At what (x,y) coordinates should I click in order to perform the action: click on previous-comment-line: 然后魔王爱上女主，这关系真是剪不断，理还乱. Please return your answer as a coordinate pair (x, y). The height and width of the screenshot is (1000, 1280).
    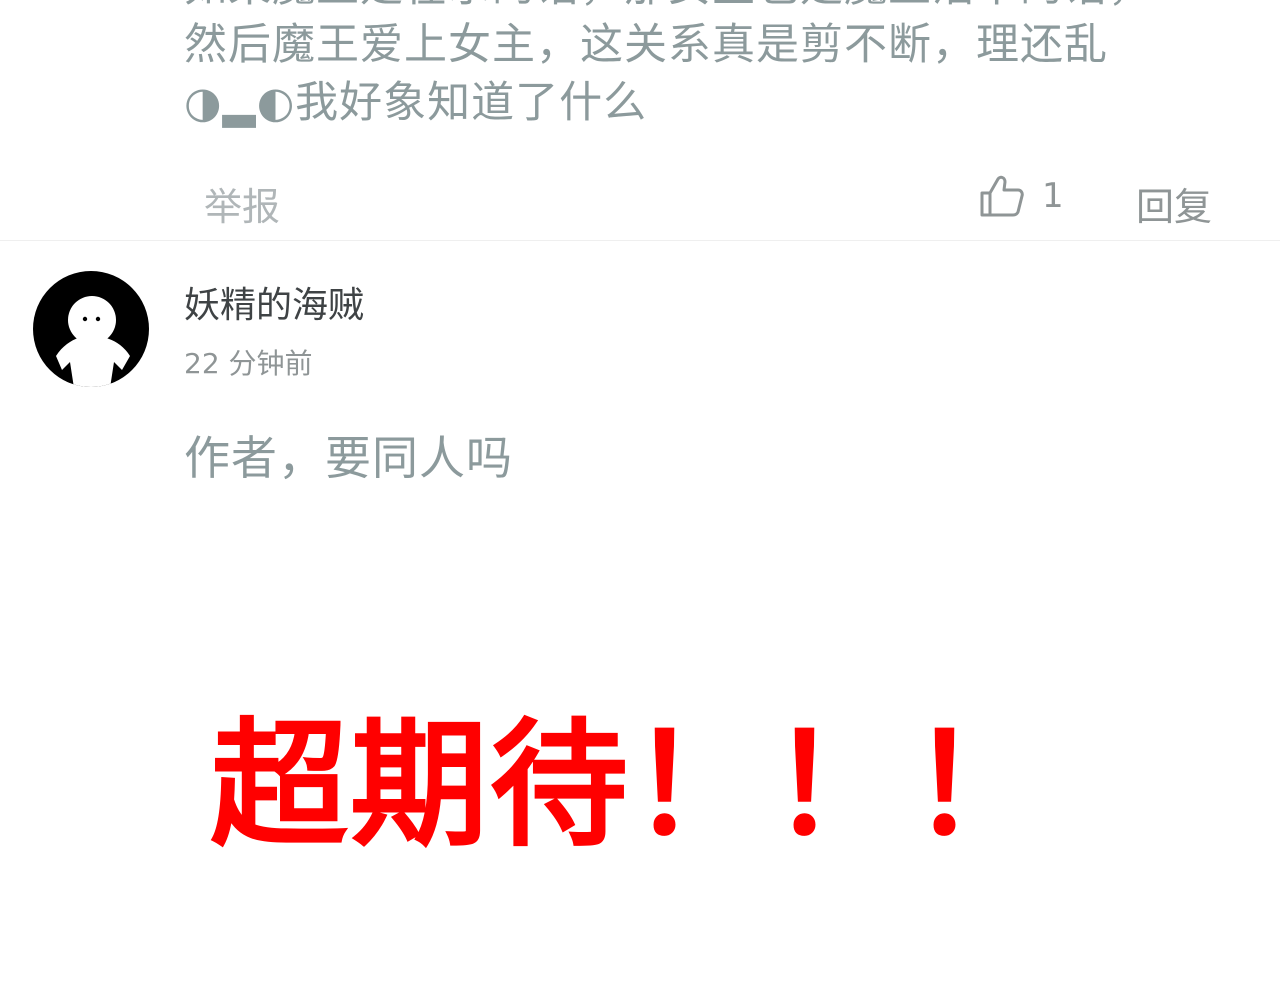
    Looking at the image, I should click on (646, 45).